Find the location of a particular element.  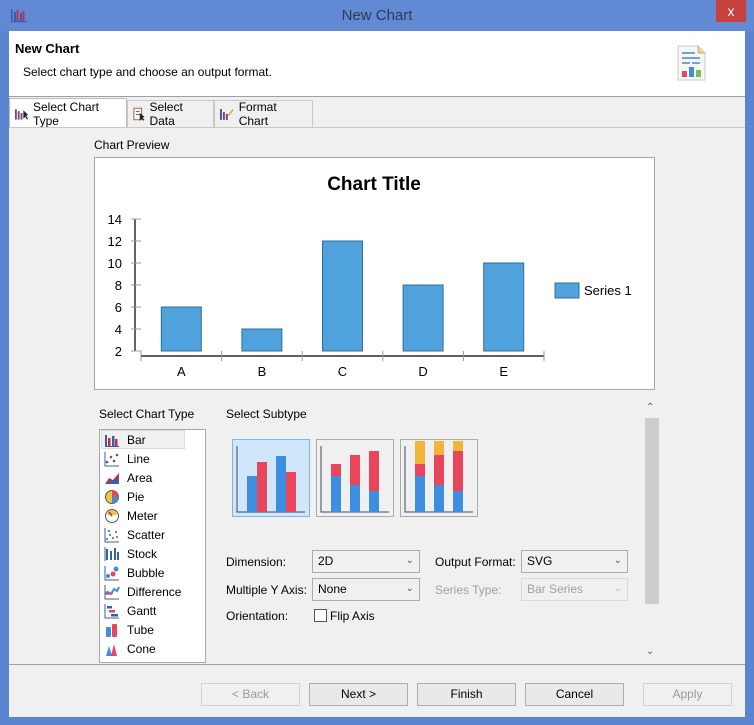

chart-type-item-stock: Stock is located at coordinates (152, 553).